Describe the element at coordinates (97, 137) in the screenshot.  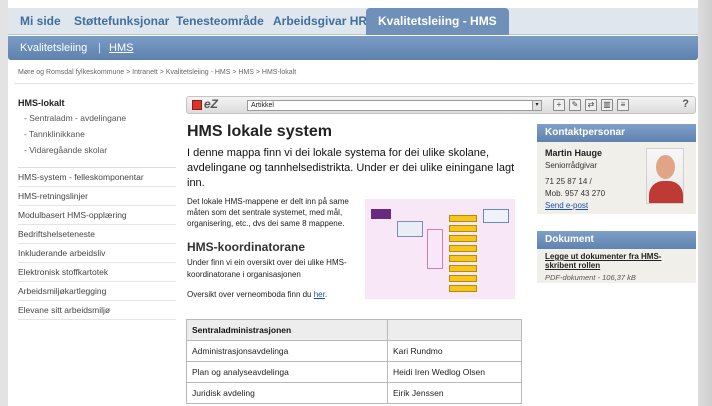
I see `left-menu-subitem: - Tannklinikkane` at that location.